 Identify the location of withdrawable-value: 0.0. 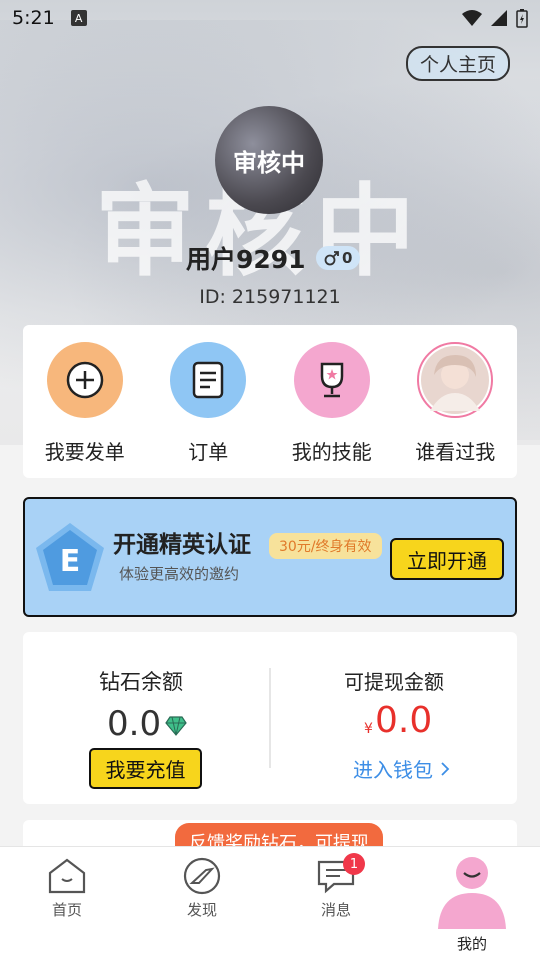
(404, 720).